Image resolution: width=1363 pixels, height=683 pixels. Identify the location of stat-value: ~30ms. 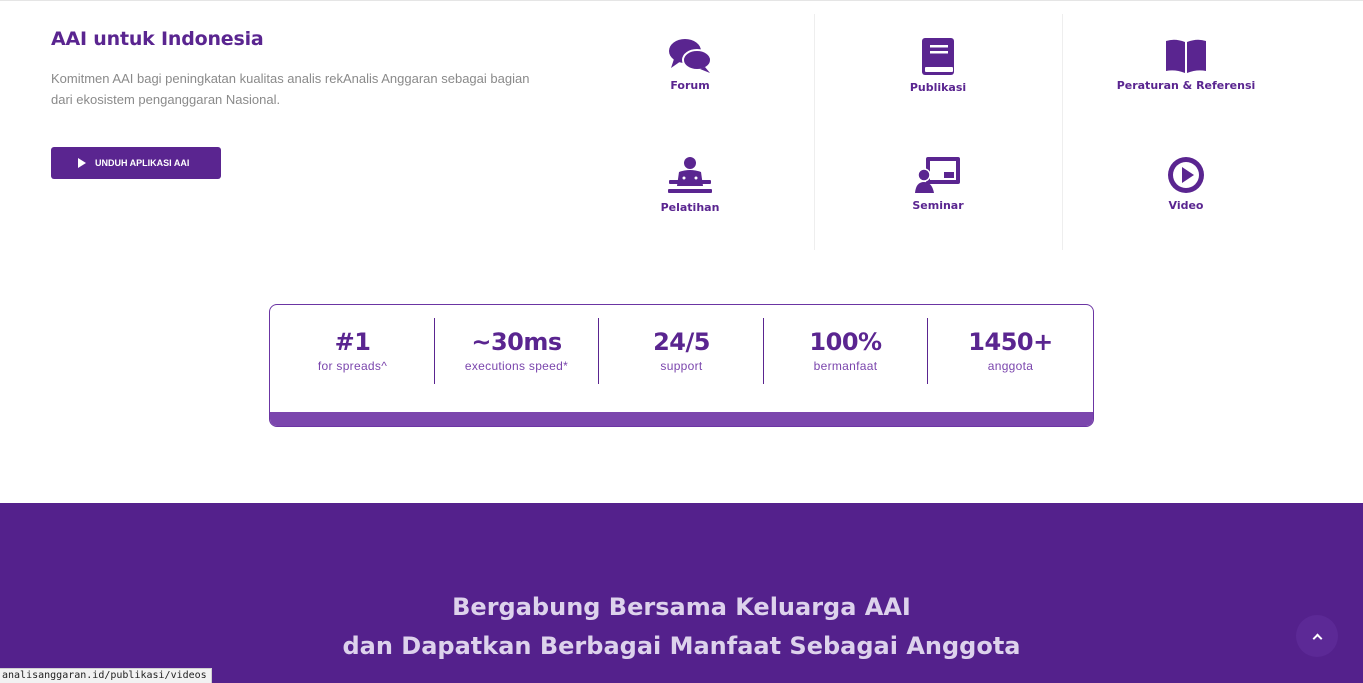
(516, 342).